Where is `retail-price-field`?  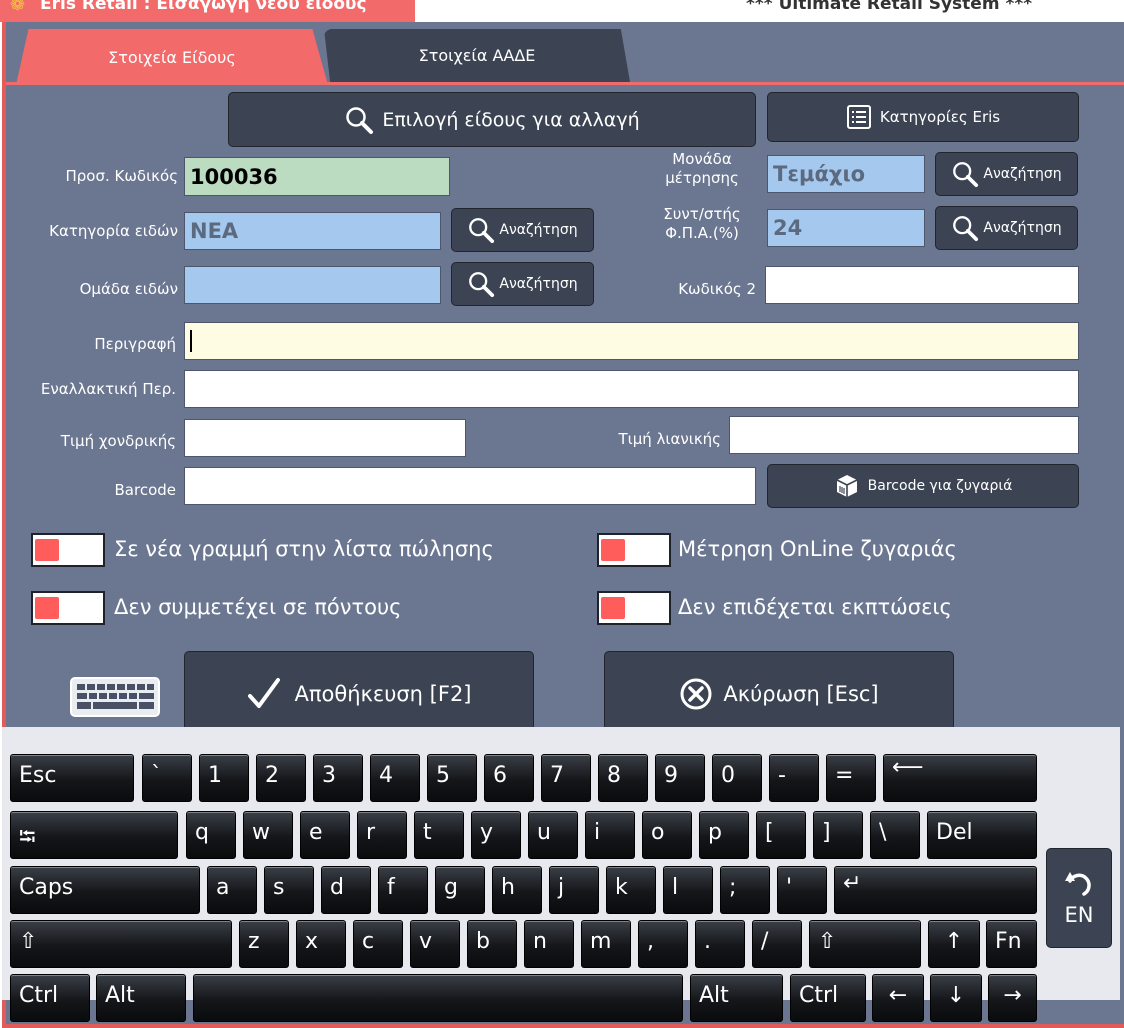
retail-price-field is located at coordinates (904, 435).